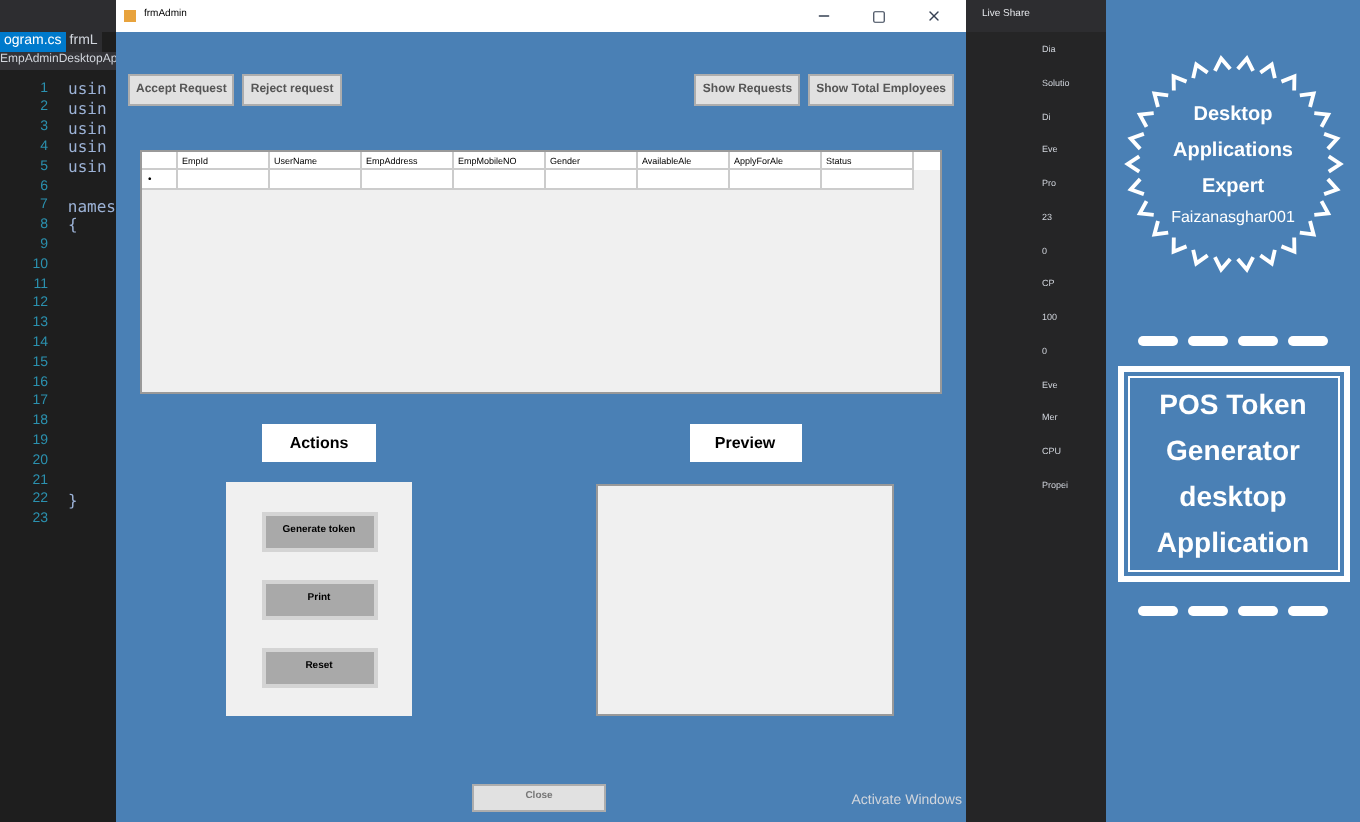 The image size is (1360, 822). Describe the element at coordinates (1233, 116) in the screenshot. I see `badge-text: Desktop` at that location.